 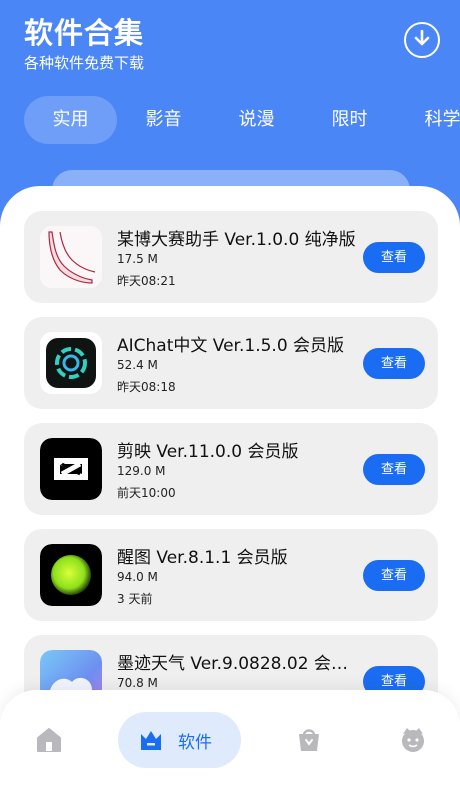 I want to click on app-card: 某博大赛助手 Ver.1.0.0 纯净版 17.5 M 昨天08:21 查看, so click(x=231, y=257).